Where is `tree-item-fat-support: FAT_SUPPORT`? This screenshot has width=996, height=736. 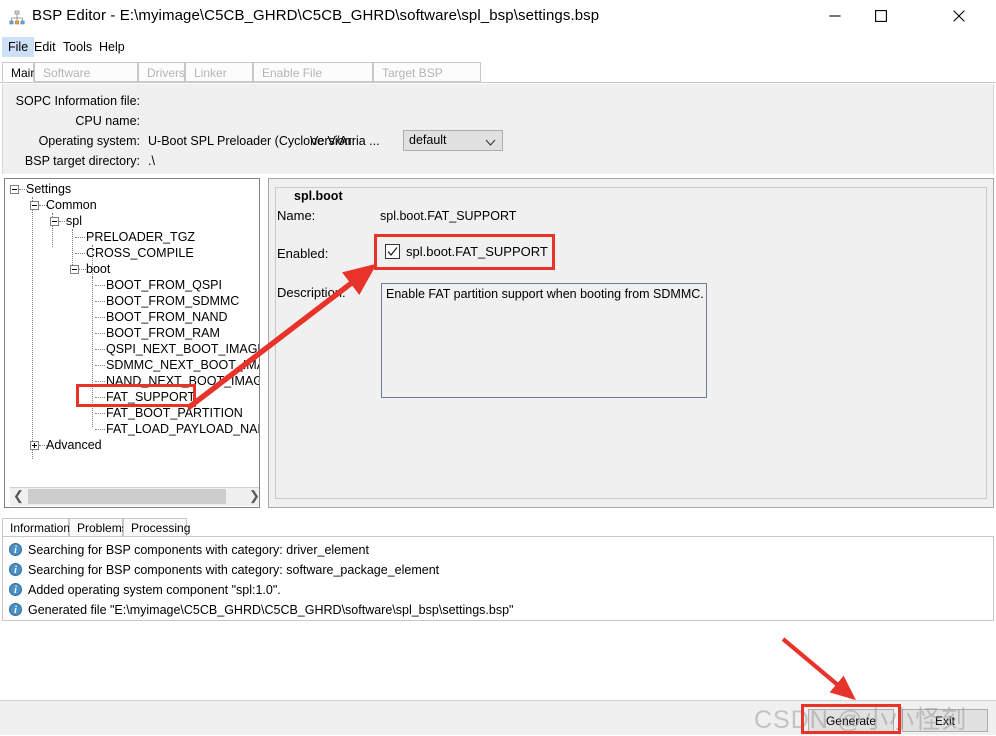
tree-item-fat-support: FAT_SUPPORT is located at coordinates (150, 397).